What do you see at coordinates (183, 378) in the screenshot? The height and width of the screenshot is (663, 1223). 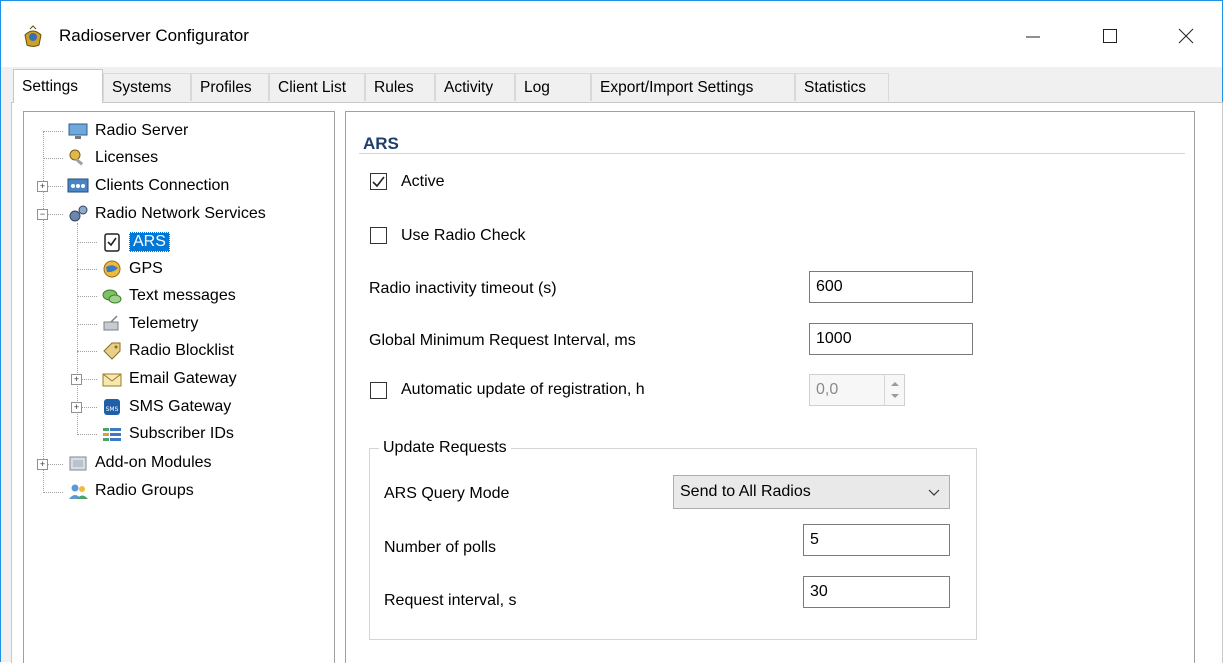 I see `tree-item-label: Email Gateway` at bounding box center [183, 378].